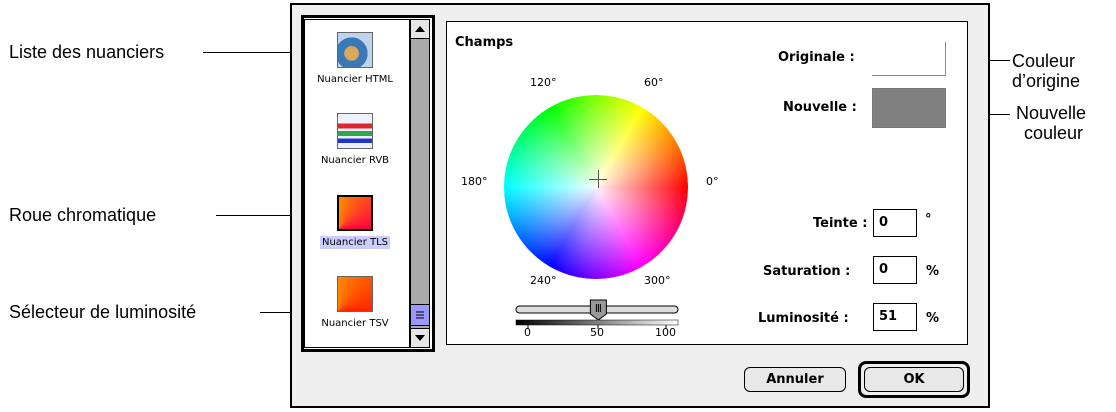  Describe the element at coordinates (87, 52) in the screenshot. I see `annotation-picker-list: Liste des nuanciers` at that location.